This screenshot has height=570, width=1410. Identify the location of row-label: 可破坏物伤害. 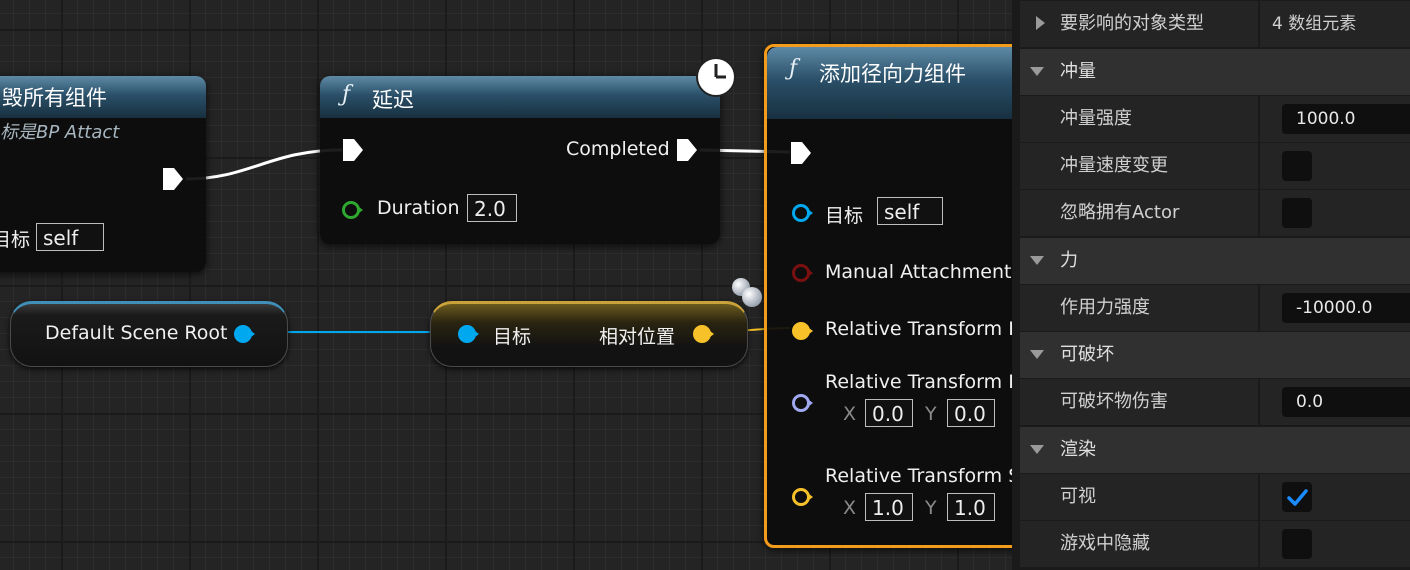
(1114, 401).